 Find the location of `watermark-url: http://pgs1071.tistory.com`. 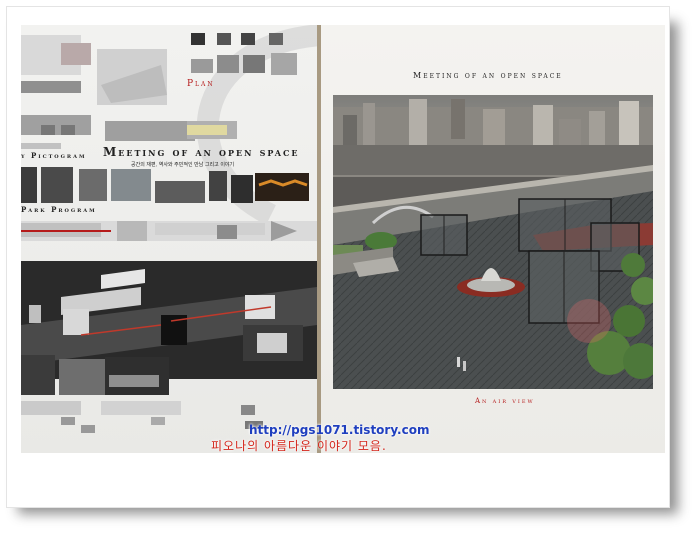

watermark-url: http://pgs1071.tistory.com is located at coordinates (339, 430).